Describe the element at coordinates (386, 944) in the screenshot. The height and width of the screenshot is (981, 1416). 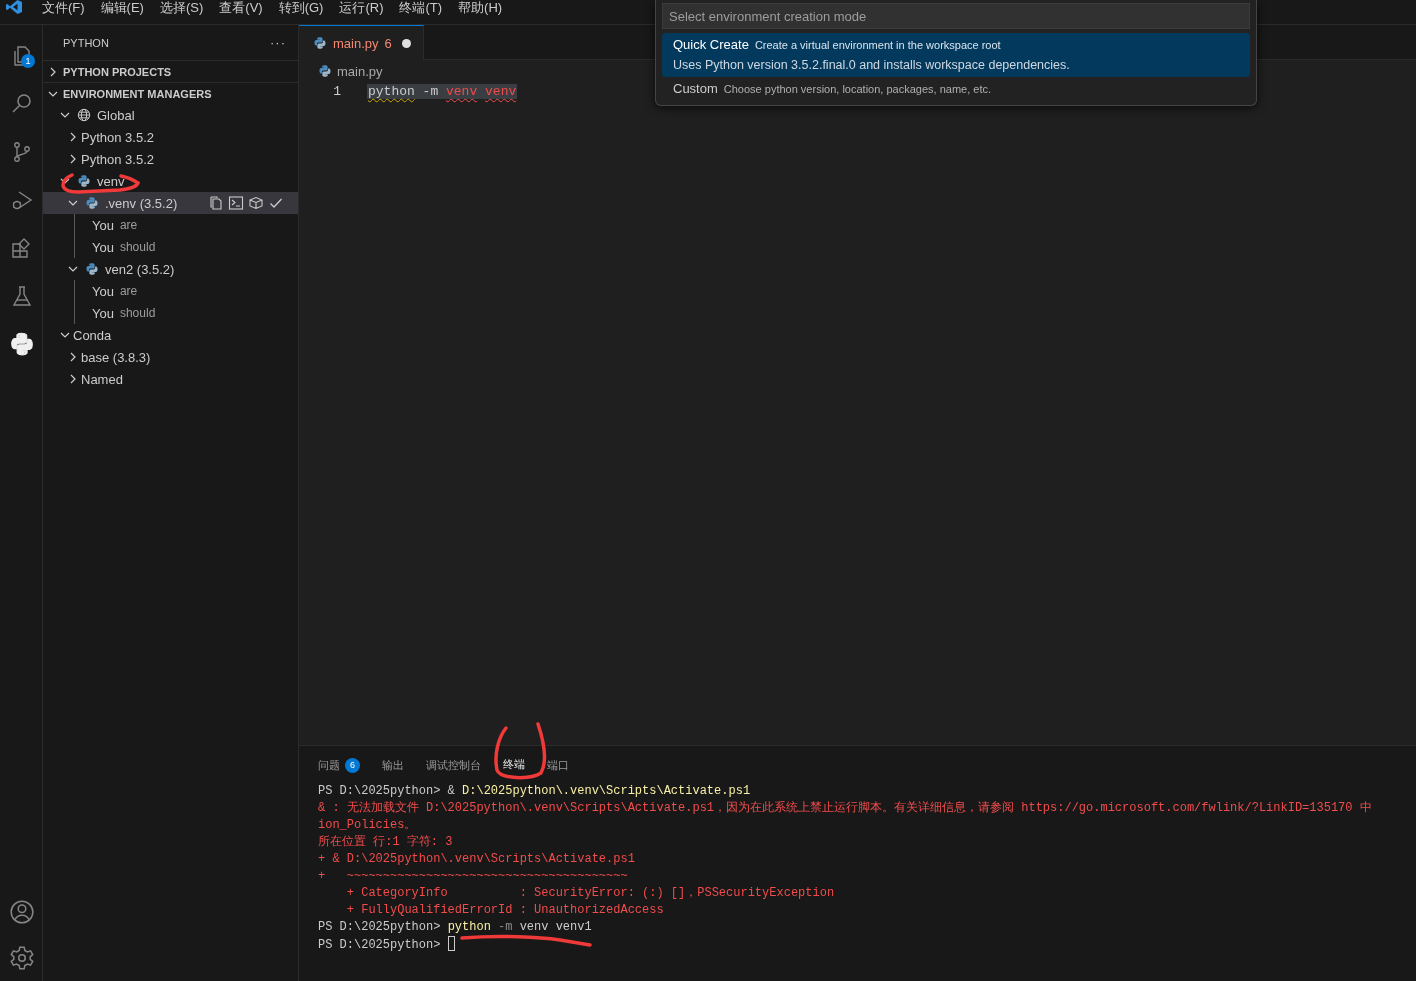
I see `terminal-line: PS D:\2025python>` at that location.